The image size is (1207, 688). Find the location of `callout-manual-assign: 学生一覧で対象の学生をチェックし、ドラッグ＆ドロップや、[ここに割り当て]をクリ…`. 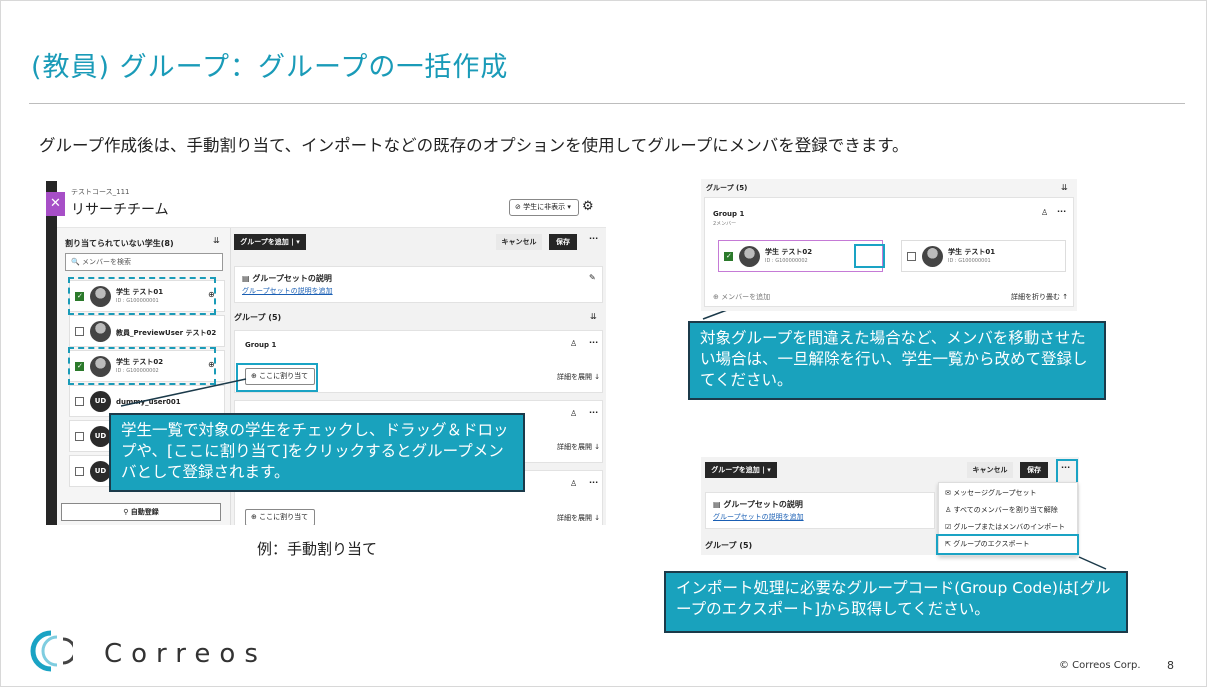

callout-manual-assign: 学生一覧で対象の学生をチェックし、ドラッグ＆ドロップや、[ここに割り当て]をクリ… is located at coordinates (317, 452).